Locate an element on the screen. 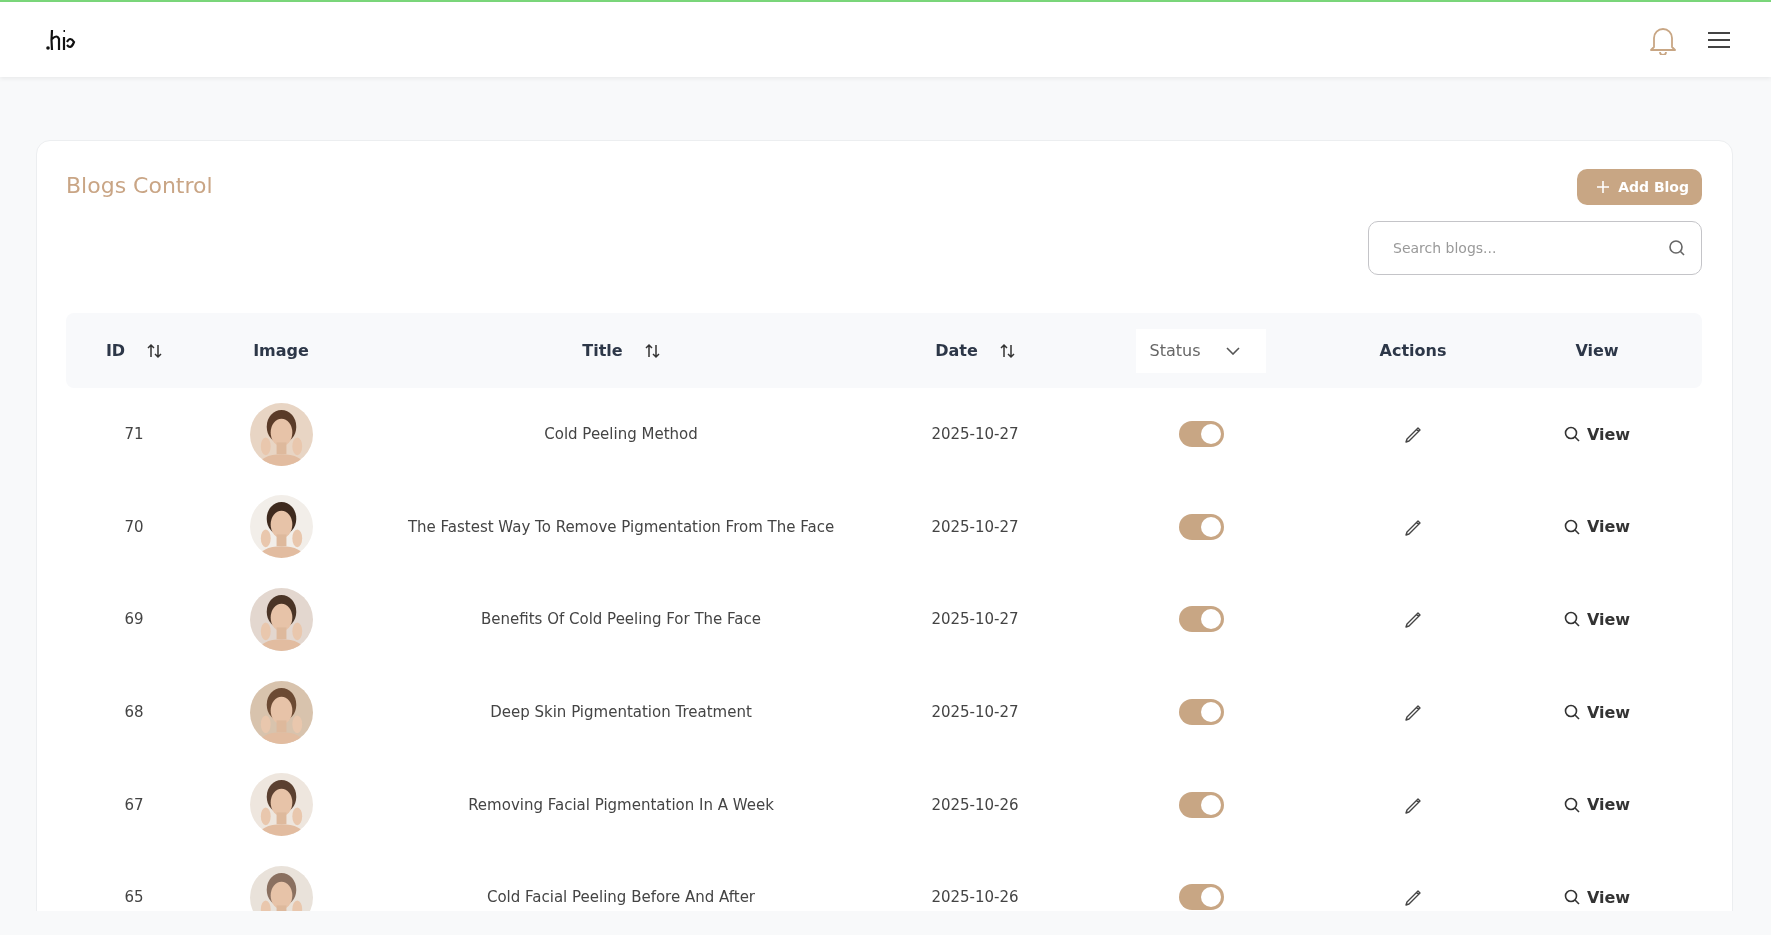 The height and width of the screenshot is (935, 1771). table-cell: Cold Facial Peeling Before And After is located at coordinates (621, 897).